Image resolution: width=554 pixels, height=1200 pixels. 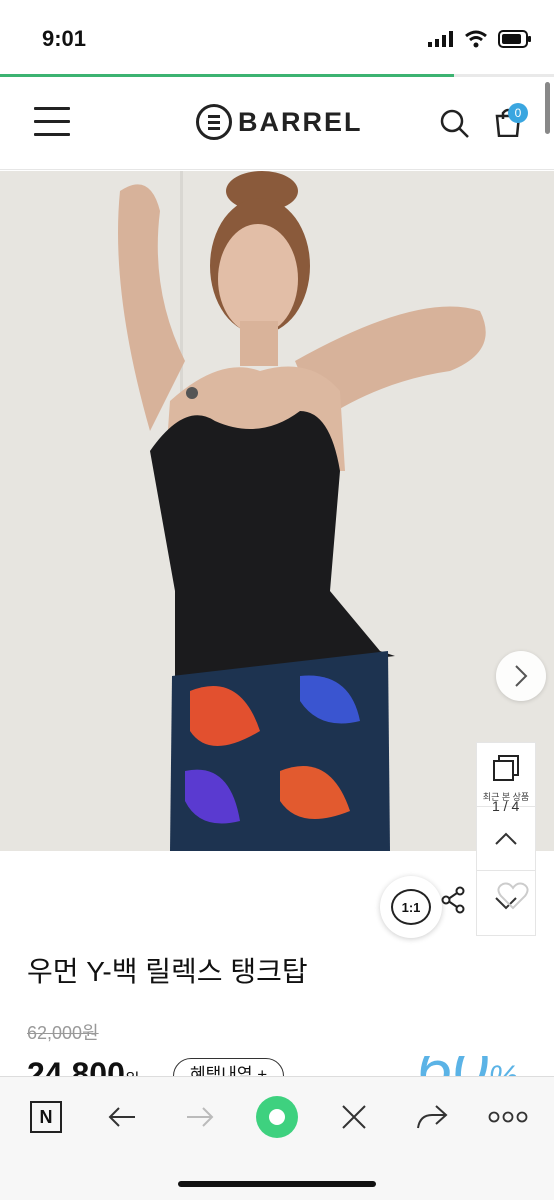 I want to click on image-counter: 1 / 4, so click(x=506, y=806).